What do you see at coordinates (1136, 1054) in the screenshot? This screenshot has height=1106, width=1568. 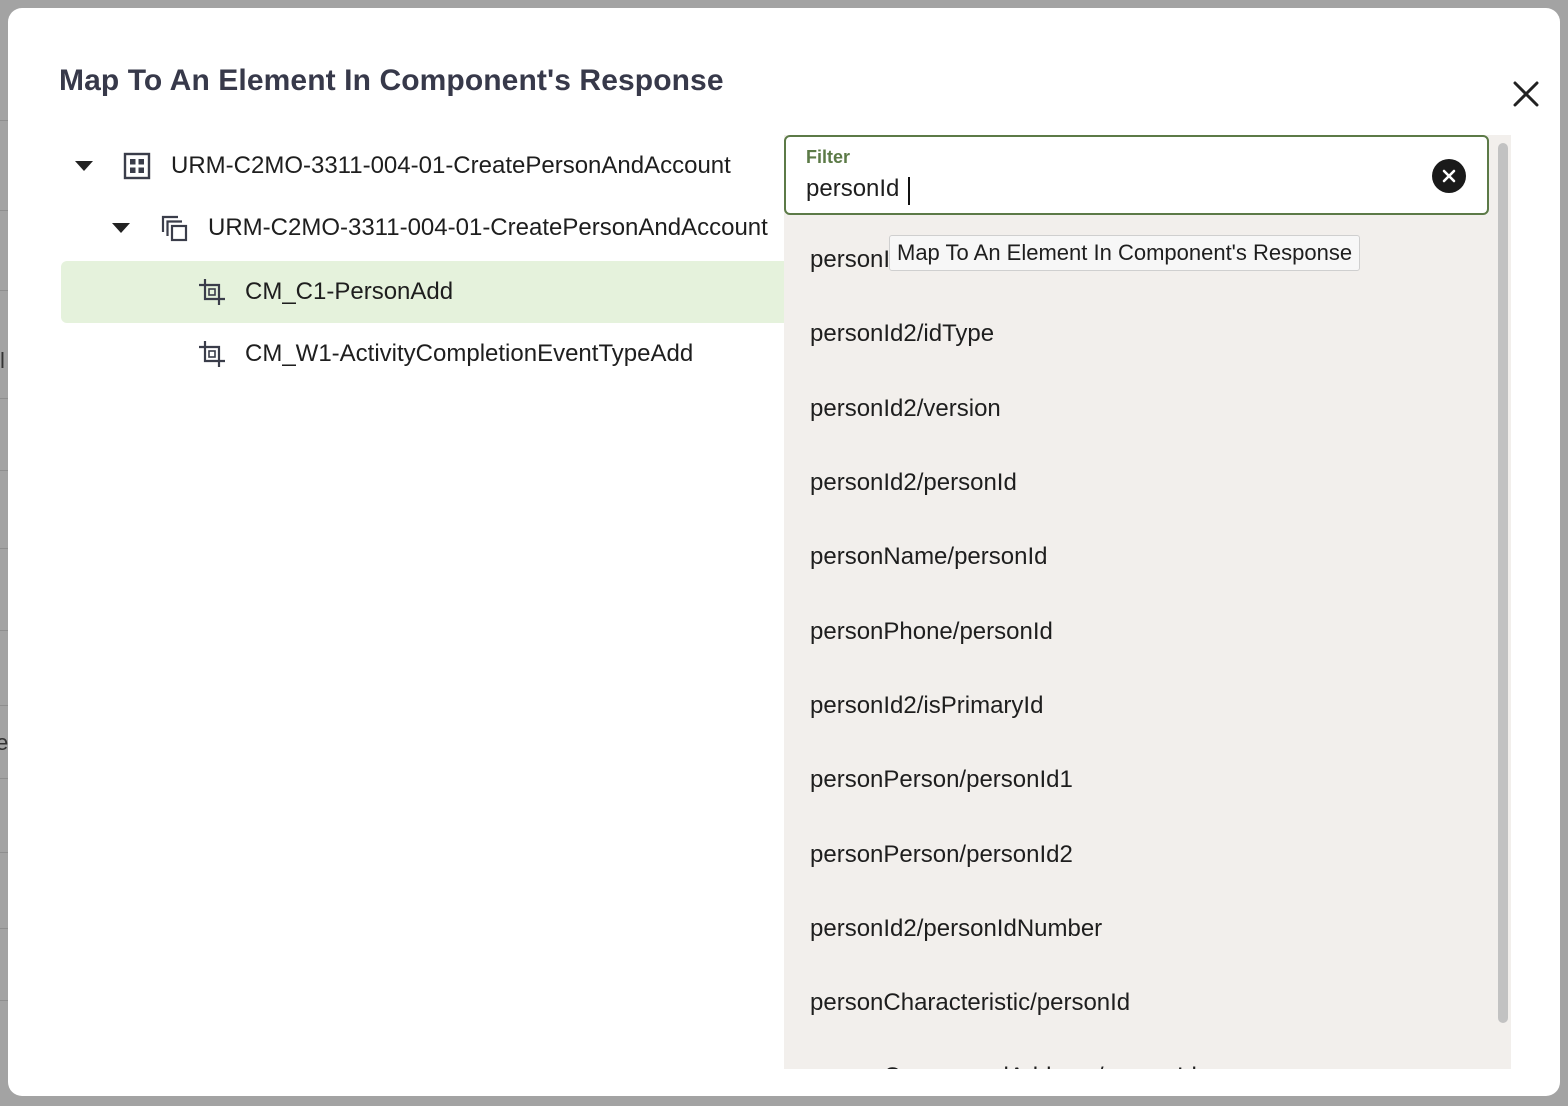 I see `list-item: personCorrespondAddress/personId` at bounding box center [1136, 1054].